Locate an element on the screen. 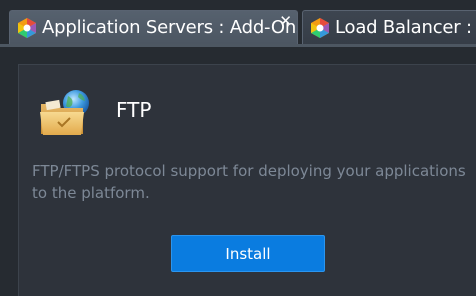 This screenshot has height=296, width=476. tab-load-balancer-addons: Load Balancer : Ad is located at coordinates (389, 27).